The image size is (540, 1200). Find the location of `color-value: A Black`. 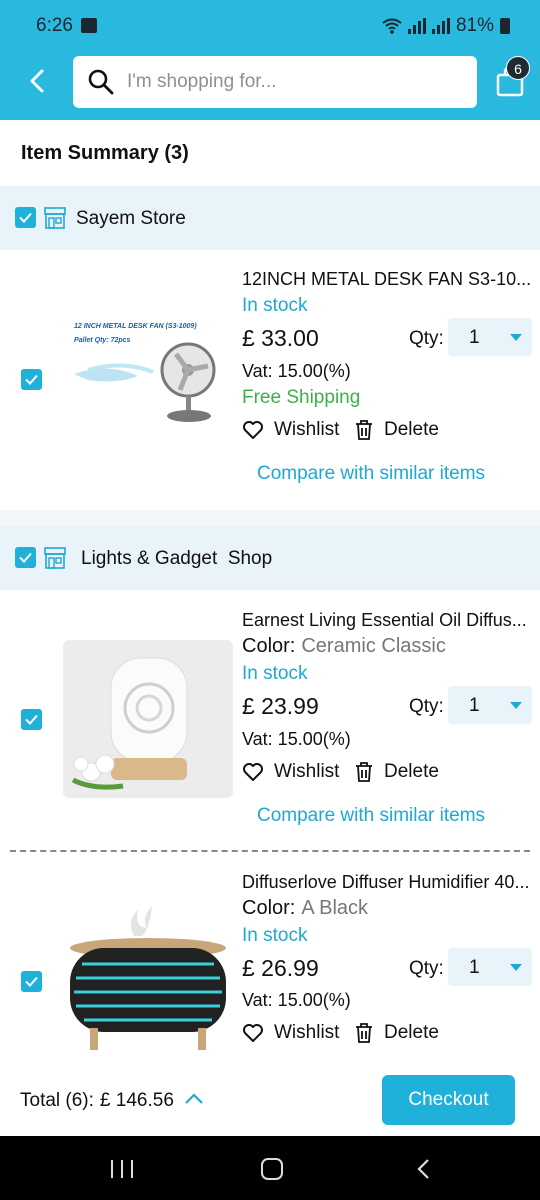

color-value: A Black is located at coordinates (335, 908).